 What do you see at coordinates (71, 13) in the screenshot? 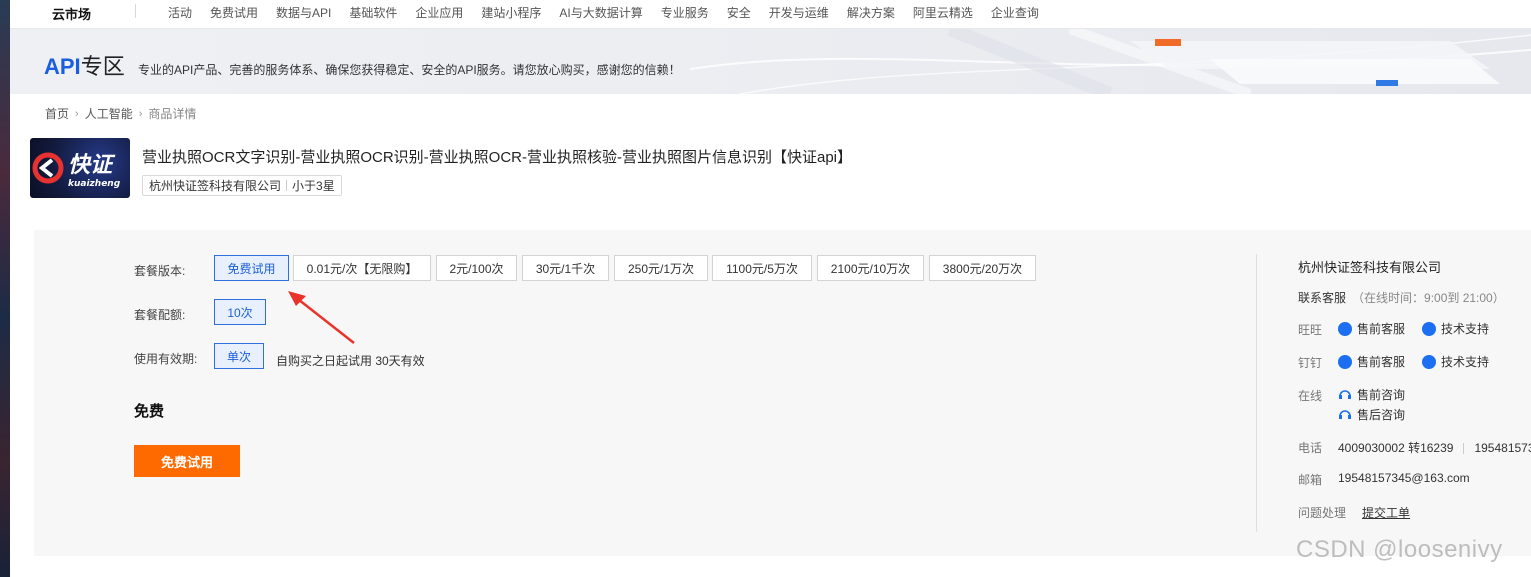
I see `brand-link: 云市场` at bounding box center [71, 13].